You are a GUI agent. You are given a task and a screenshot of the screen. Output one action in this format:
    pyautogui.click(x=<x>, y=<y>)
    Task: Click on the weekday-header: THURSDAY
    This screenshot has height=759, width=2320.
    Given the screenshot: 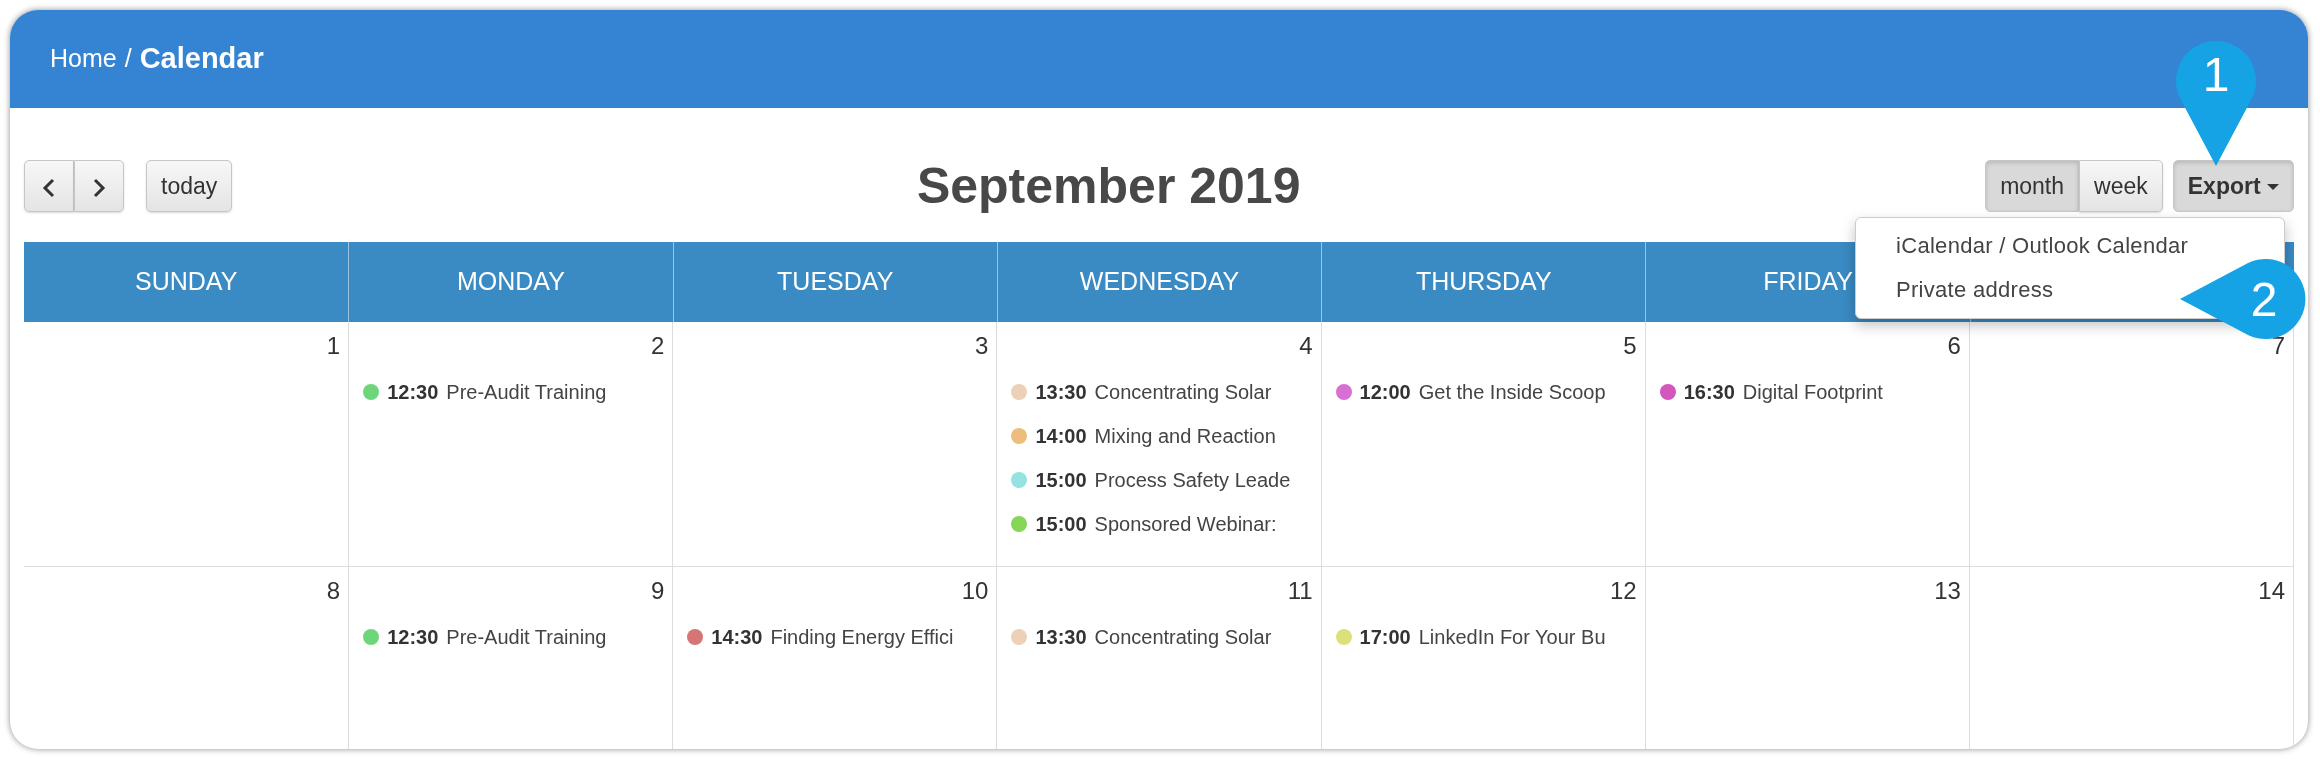 What is the action you would take?
    pyautogui.click(x=1483, y=282)
    